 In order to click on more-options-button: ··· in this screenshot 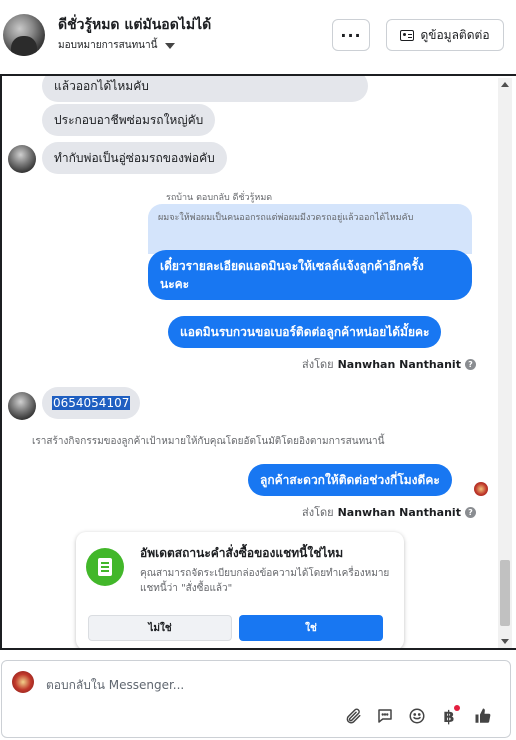, I will do `click(351, 35)`.